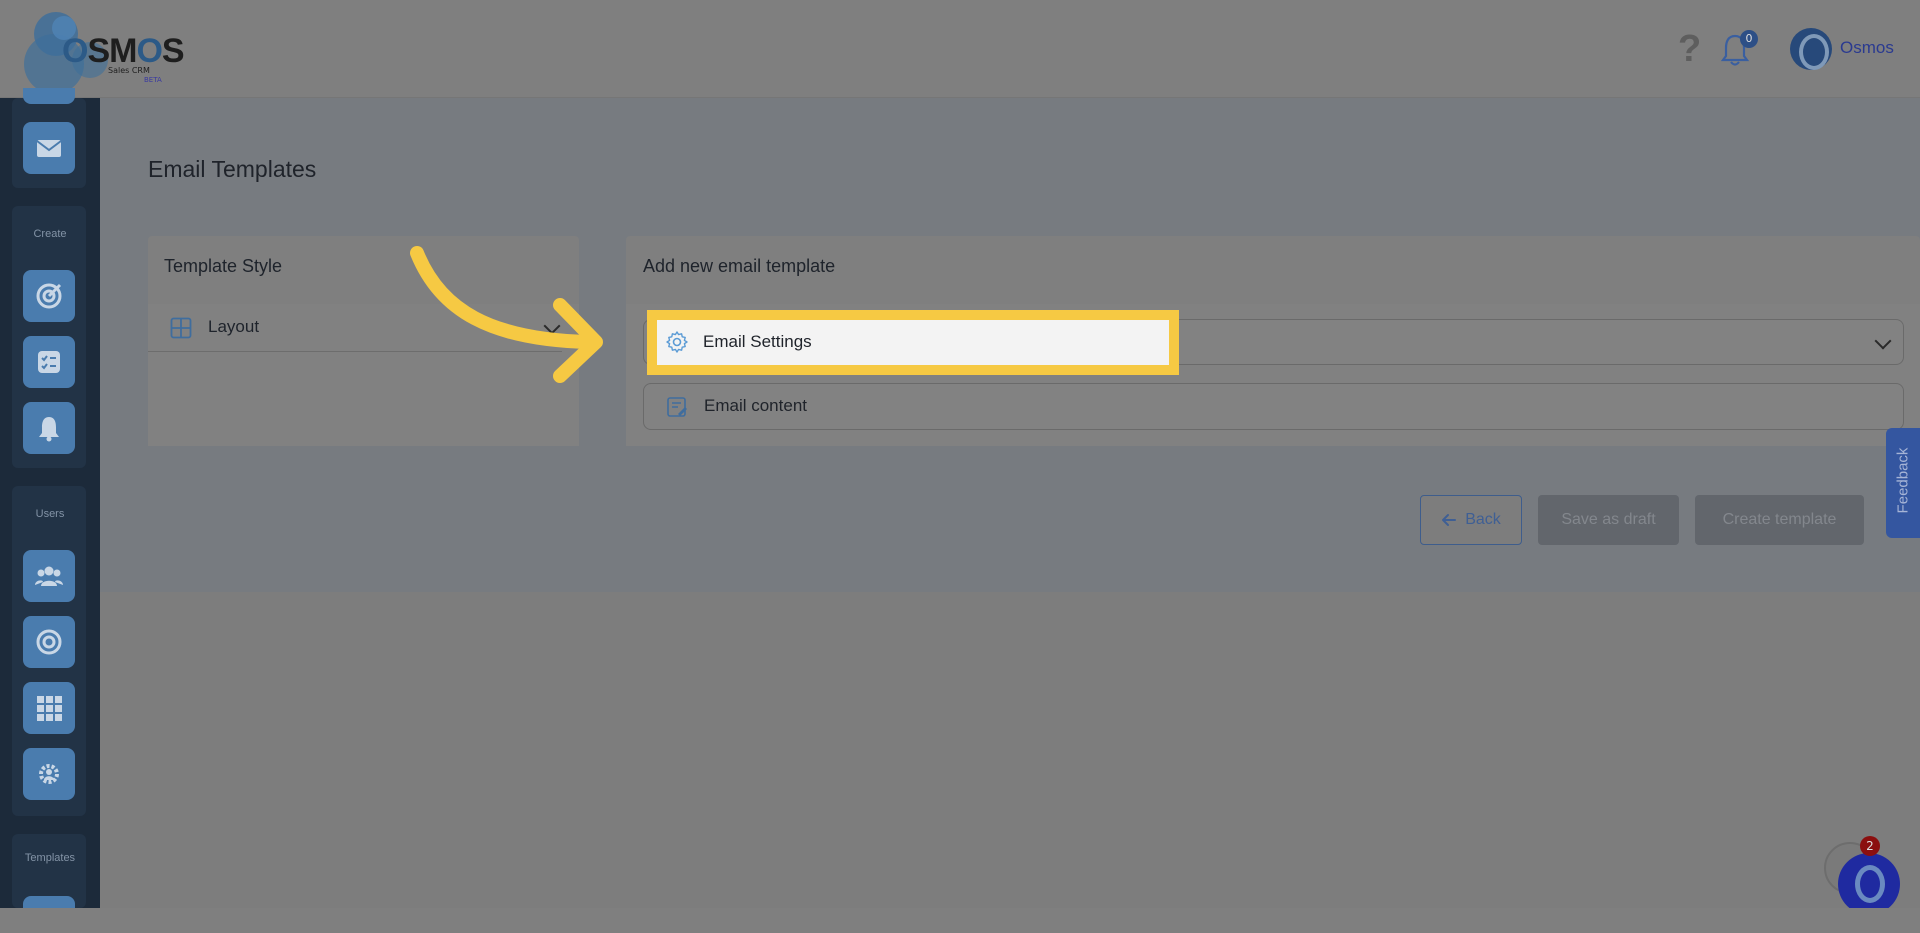  I want to click on sidebar-item-targets, so click(49, 642).